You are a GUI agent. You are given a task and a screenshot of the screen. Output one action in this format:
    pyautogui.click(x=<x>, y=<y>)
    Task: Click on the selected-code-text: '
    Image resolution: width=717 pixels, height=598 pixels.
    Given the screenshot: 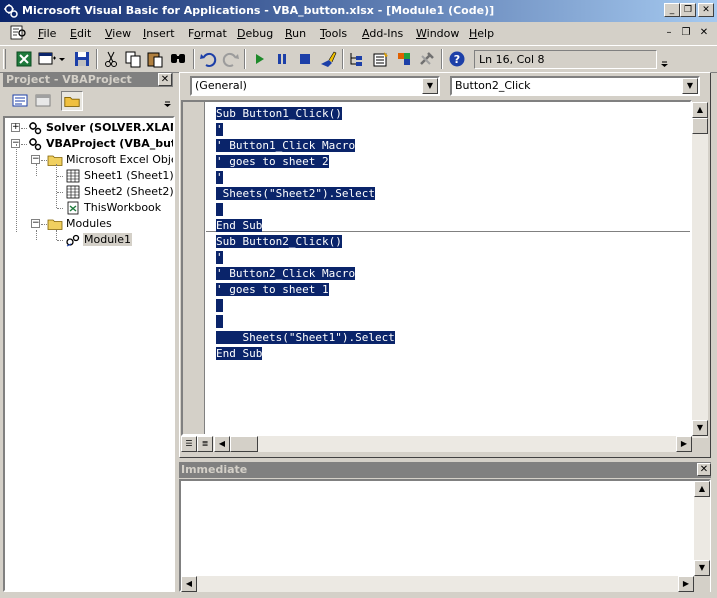 What is the action you would take?
    pyautogui.click(x=219, y=257)
    